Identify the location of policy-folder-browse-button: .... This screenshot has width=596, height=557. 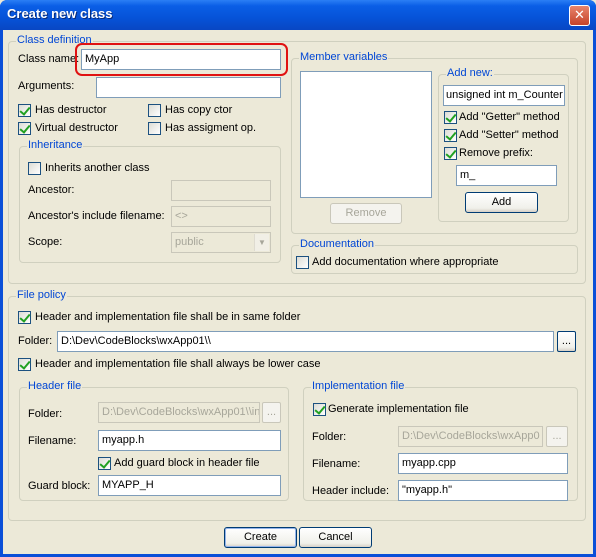
(566, 341).